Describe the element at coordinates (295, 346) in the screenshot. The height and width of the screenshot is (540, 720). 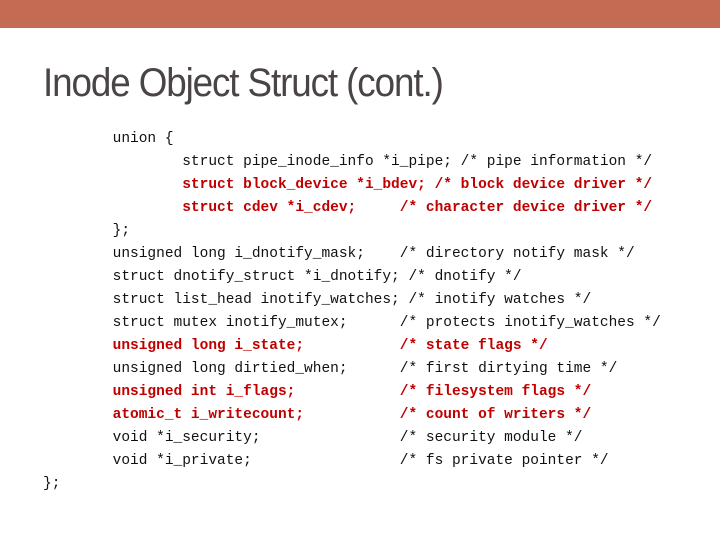
I see `code-line-highlighted: unsigned long i_state; /* state flags */` at that location.